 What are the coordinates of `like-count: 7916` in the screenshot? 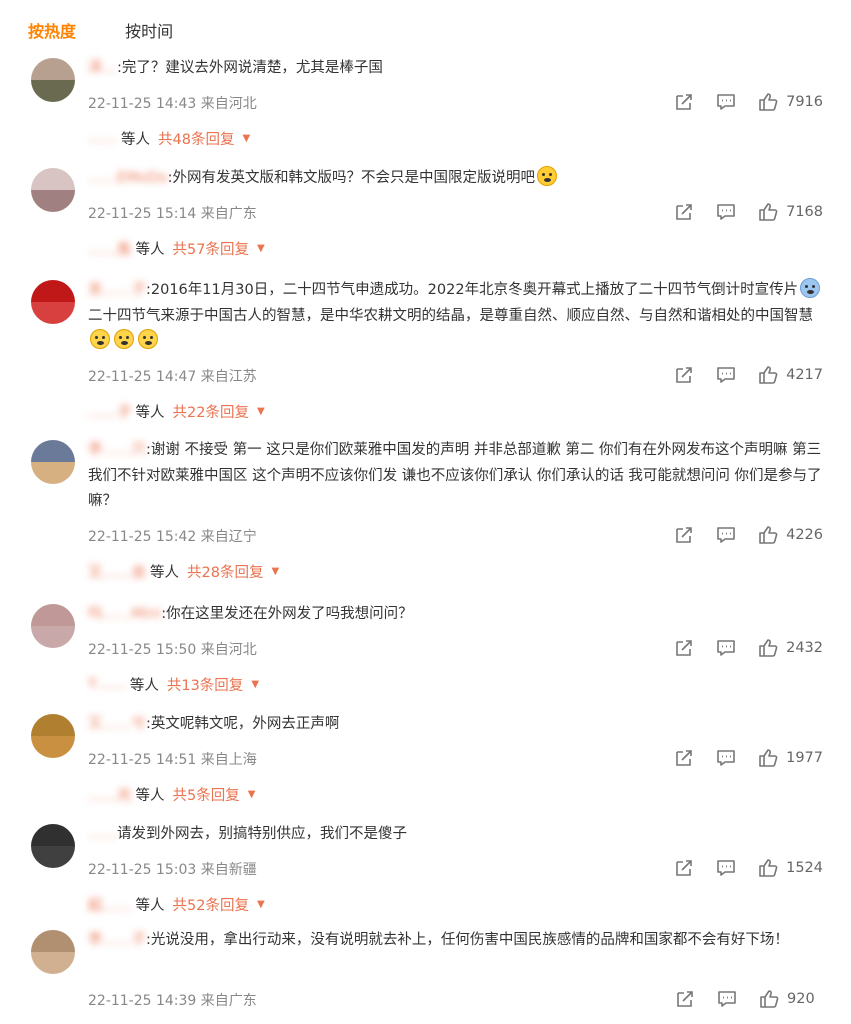 It's located at (804, 101).